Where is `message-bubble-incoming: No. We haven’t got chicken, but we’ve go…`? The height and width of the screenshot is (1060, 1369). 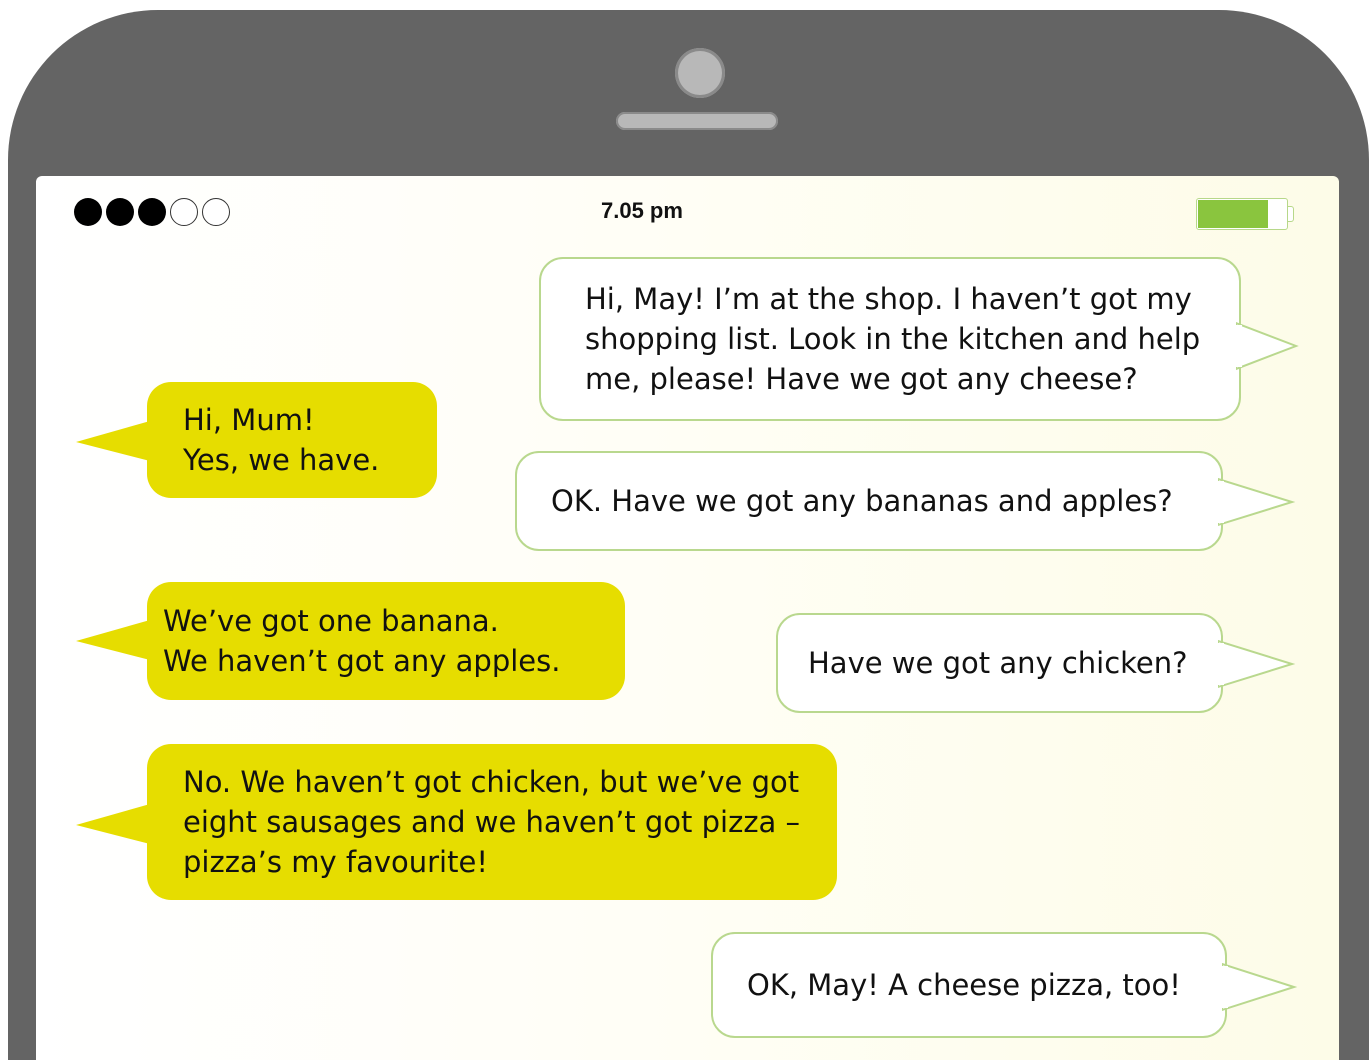 message-bubble-incoming: No. We haven’t got chicken, but we’ve go… is located at coordinates (492, 822).